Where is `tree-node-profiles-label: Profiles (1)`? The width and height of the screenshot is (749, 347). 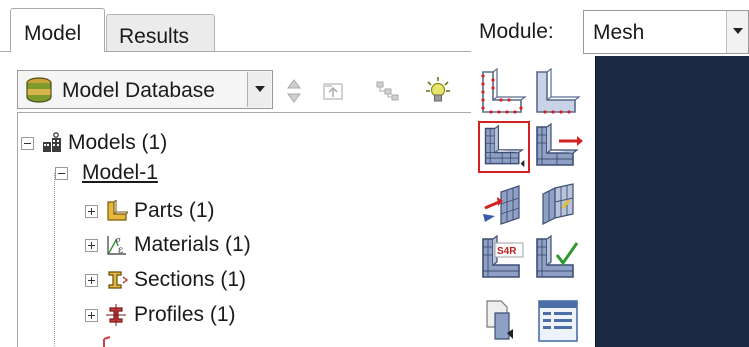 tree-node-profiles-label: Profiles (1) is located at coordinates (185, 314).